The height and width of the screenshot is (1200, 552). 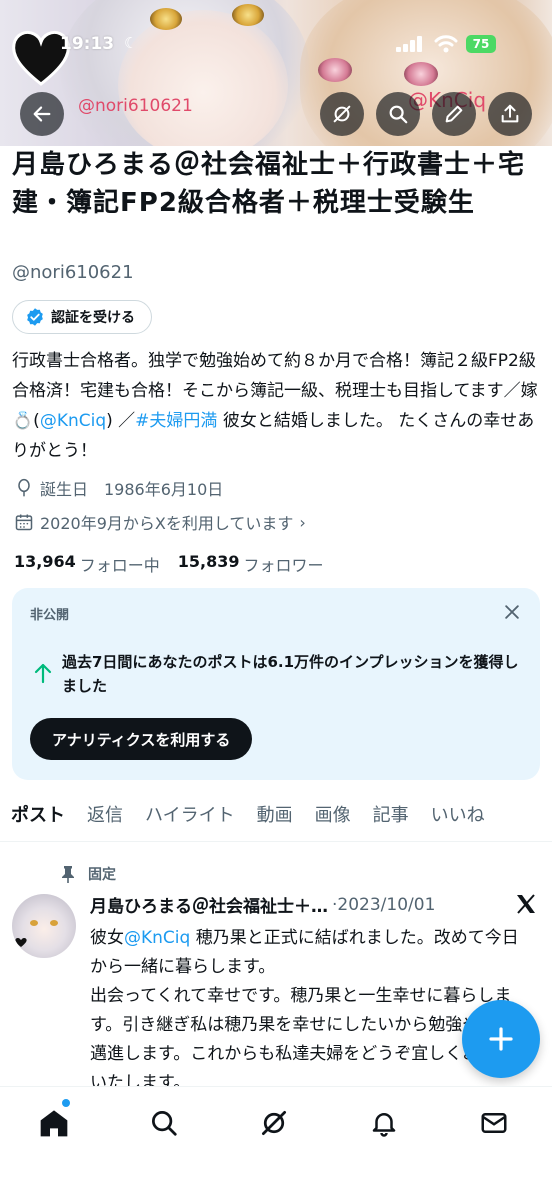 I want to click on use-analytics-button: アナリティクスを利用する, so click(x=141, y=739).